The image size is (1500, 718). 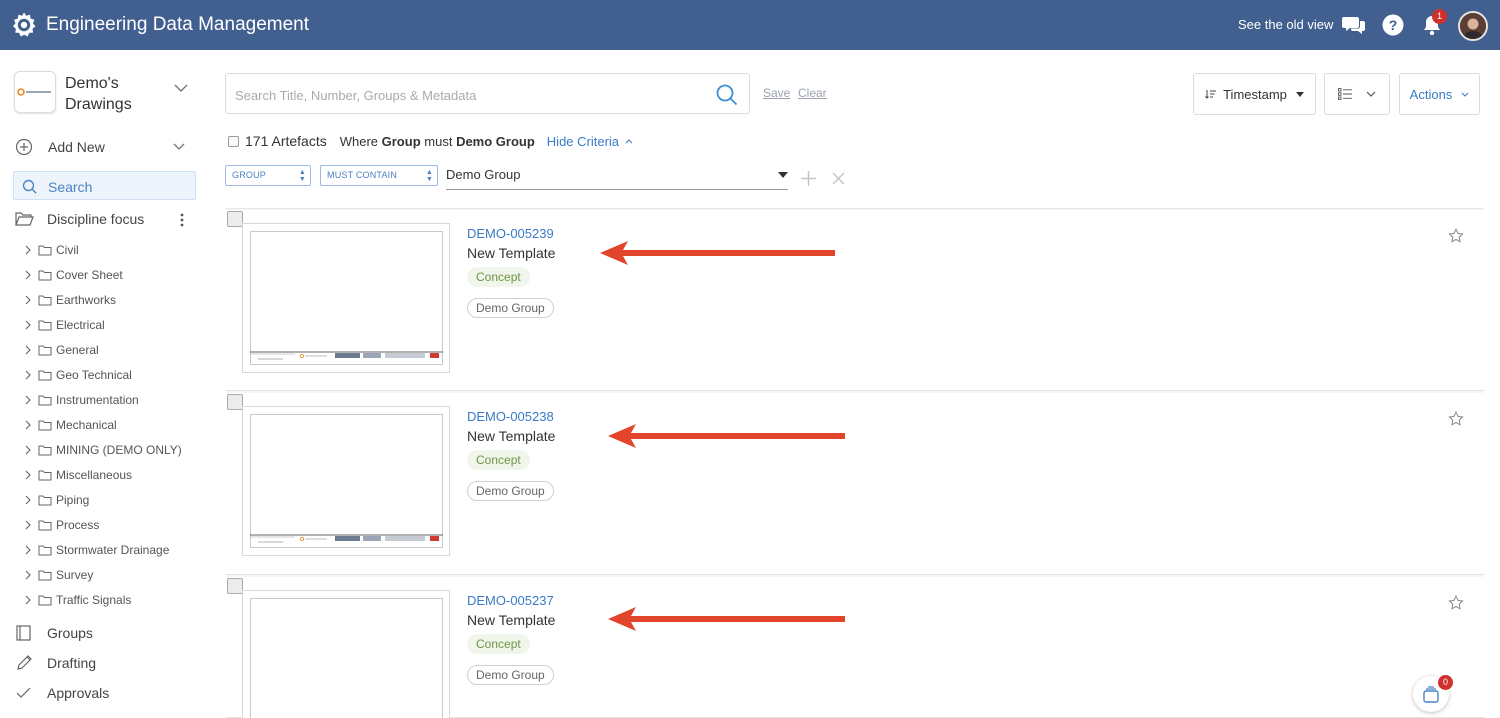 What do you see at coordinates (510, 600) in the screenshot?
I see `document-number-link: DEMO-005237` at bounding box center [510, 600].